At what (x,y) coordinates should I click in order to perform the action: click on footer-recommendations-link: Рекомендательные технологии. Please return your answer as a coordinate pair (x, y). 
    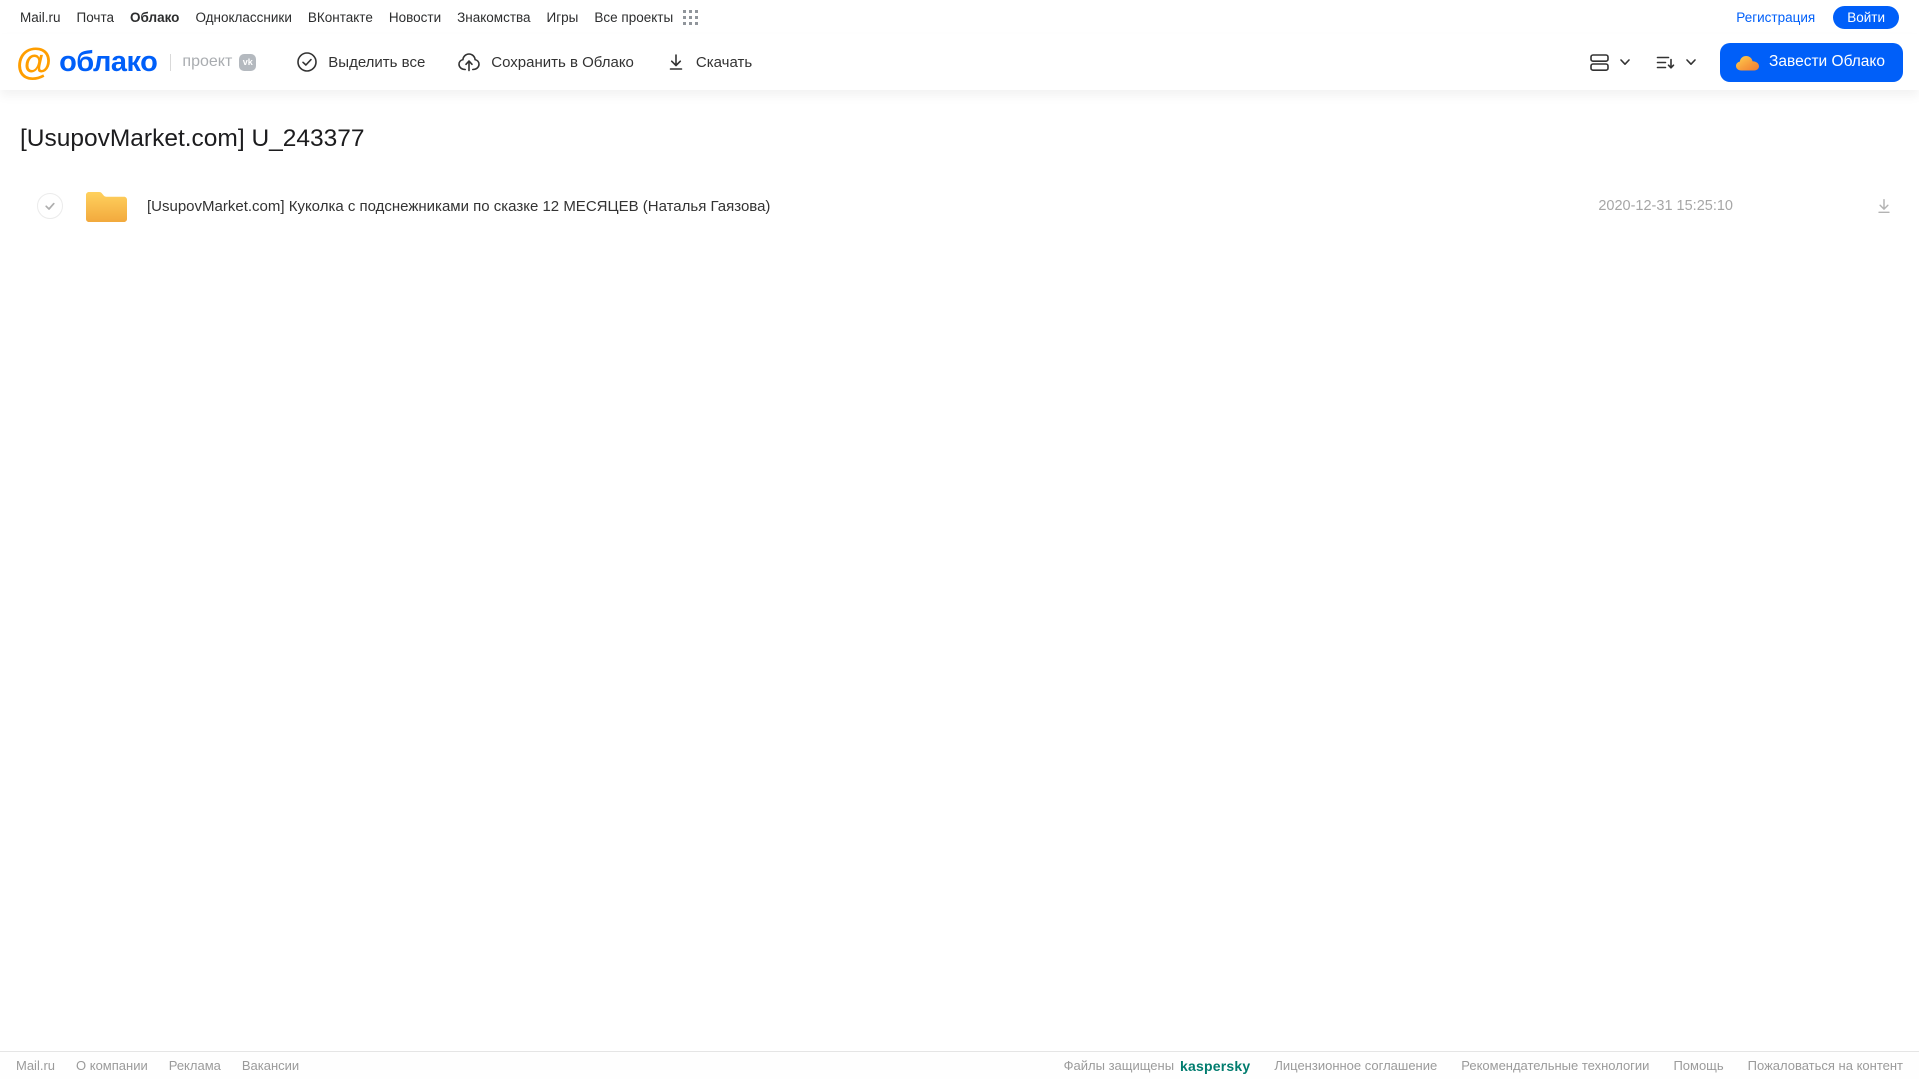
    Looking at the image, I should click on (1555, 1065).